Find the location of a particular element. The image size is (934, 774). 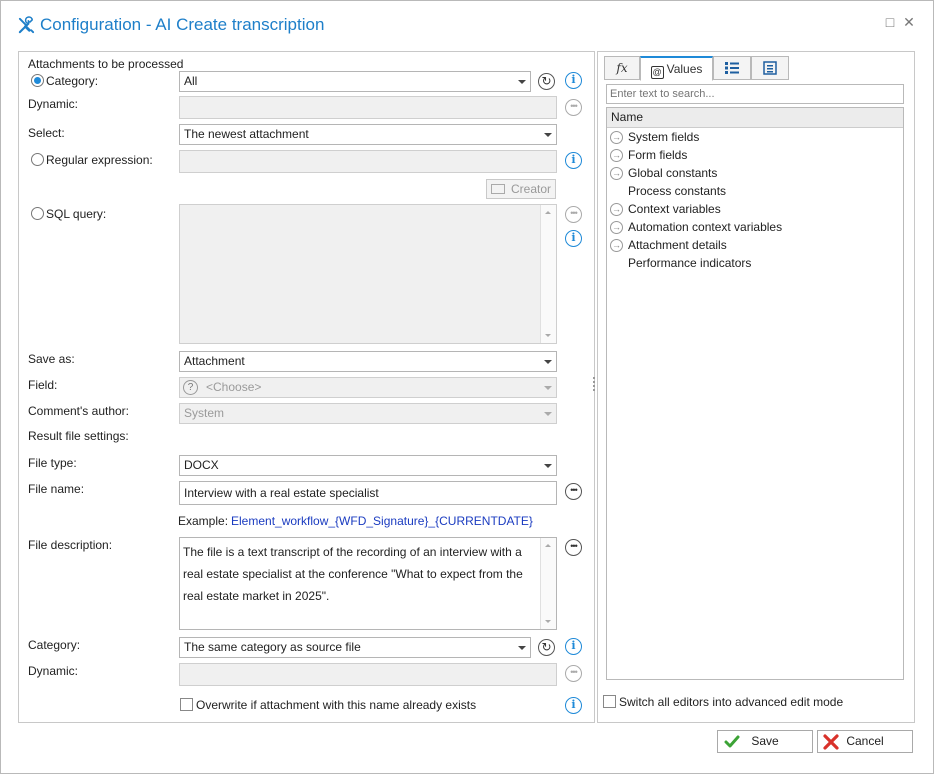

file-name-input: Interview with a real estate specialist is located at coordinates (368, 493).